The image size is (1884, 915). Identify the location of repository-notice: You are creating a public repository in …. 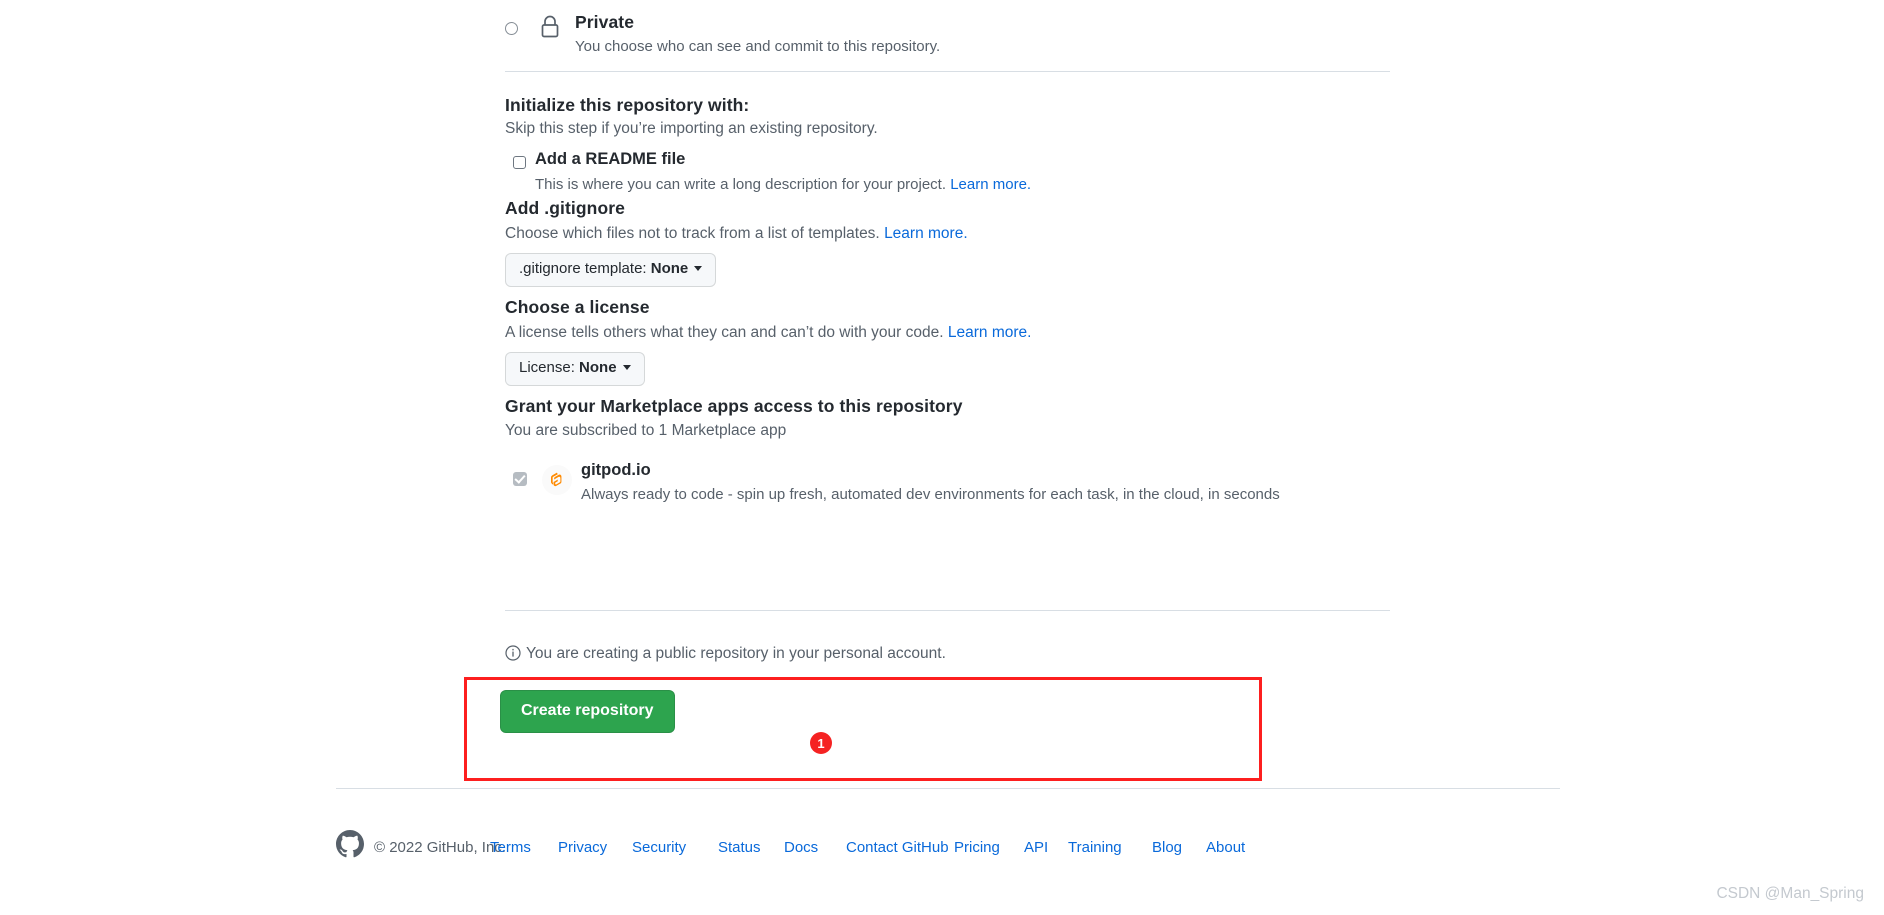
(947, 655).